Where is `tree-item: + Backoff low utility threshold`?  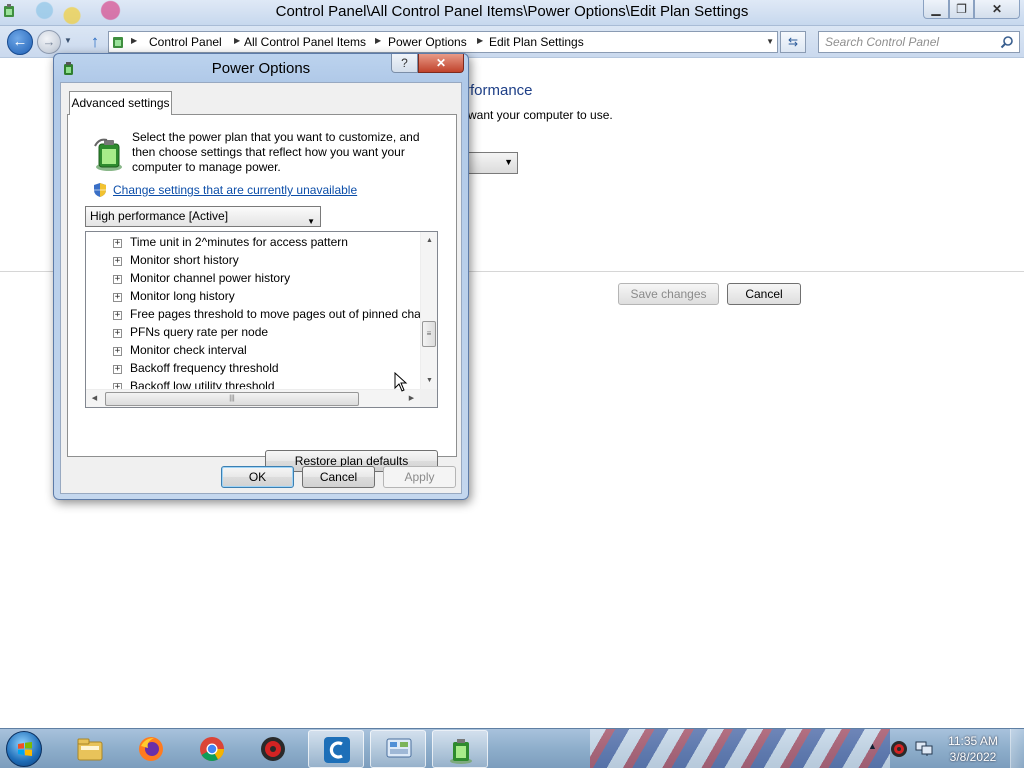 tree-item: + Backoff low utility threshold is located at coordinates (253, 383).